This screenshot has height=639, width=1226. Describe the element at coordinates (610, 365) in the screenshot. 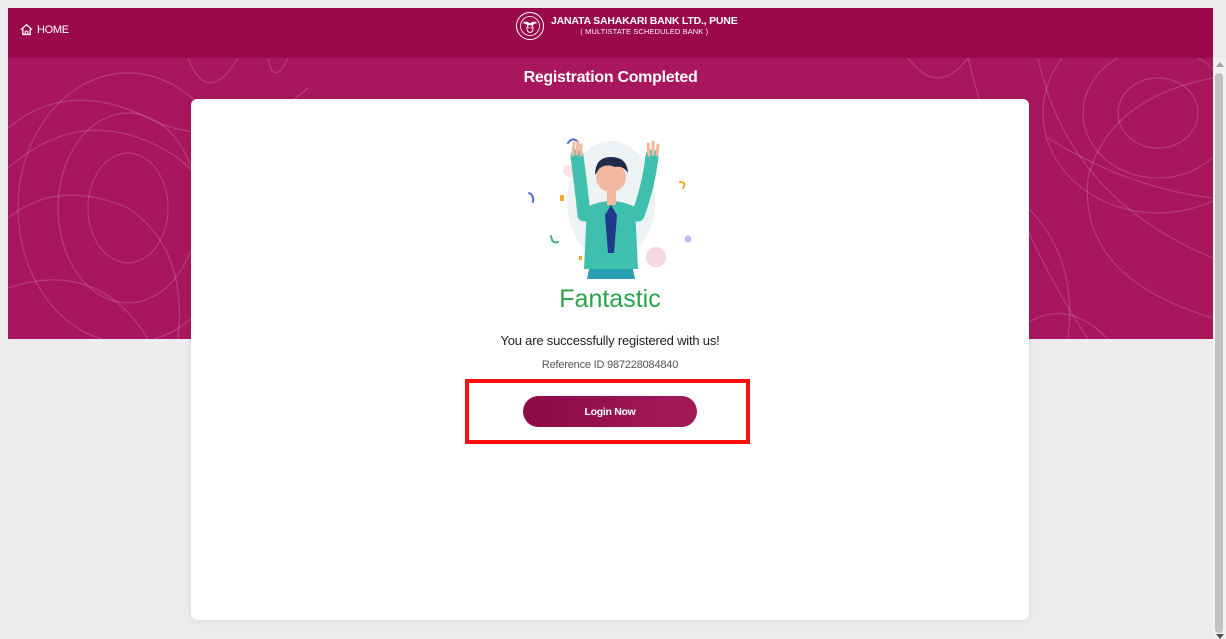

I see `reference-id: Reference ID 987228084840` at that location.